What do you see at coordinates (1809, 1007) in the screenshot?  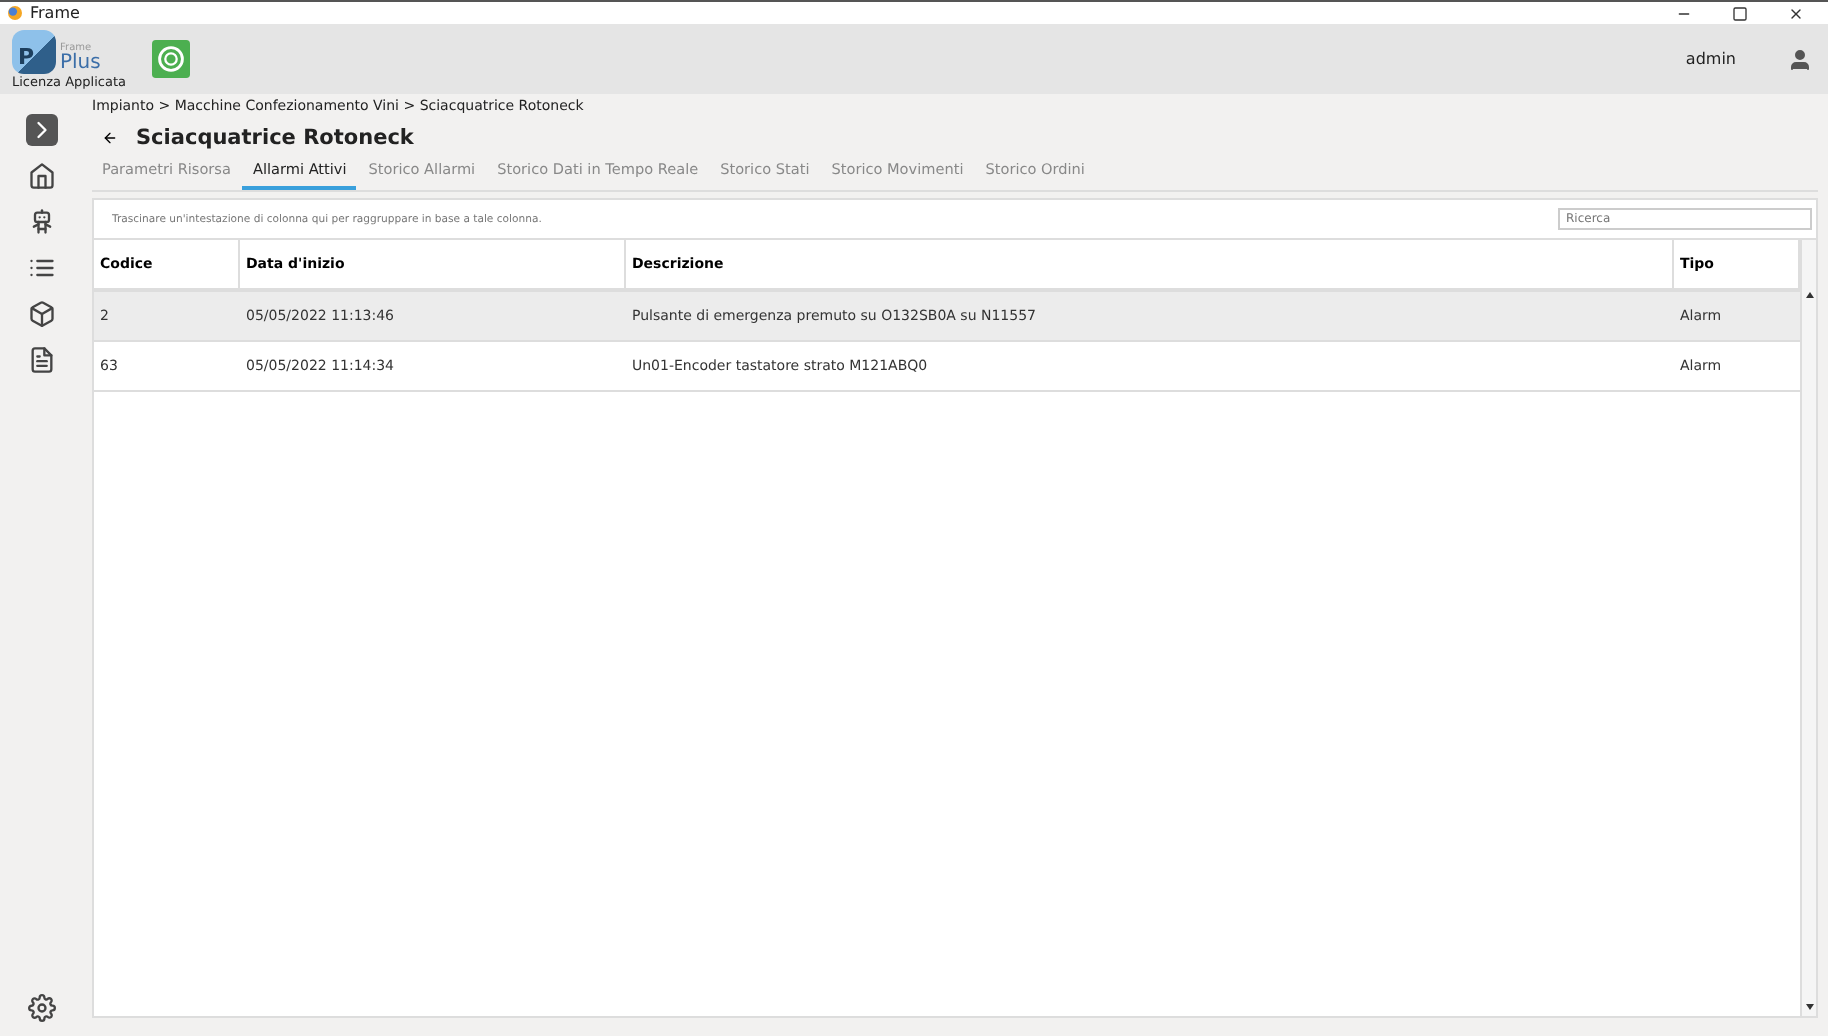 I see `scroll-down-icon` at bounding box center [1809, 1007].